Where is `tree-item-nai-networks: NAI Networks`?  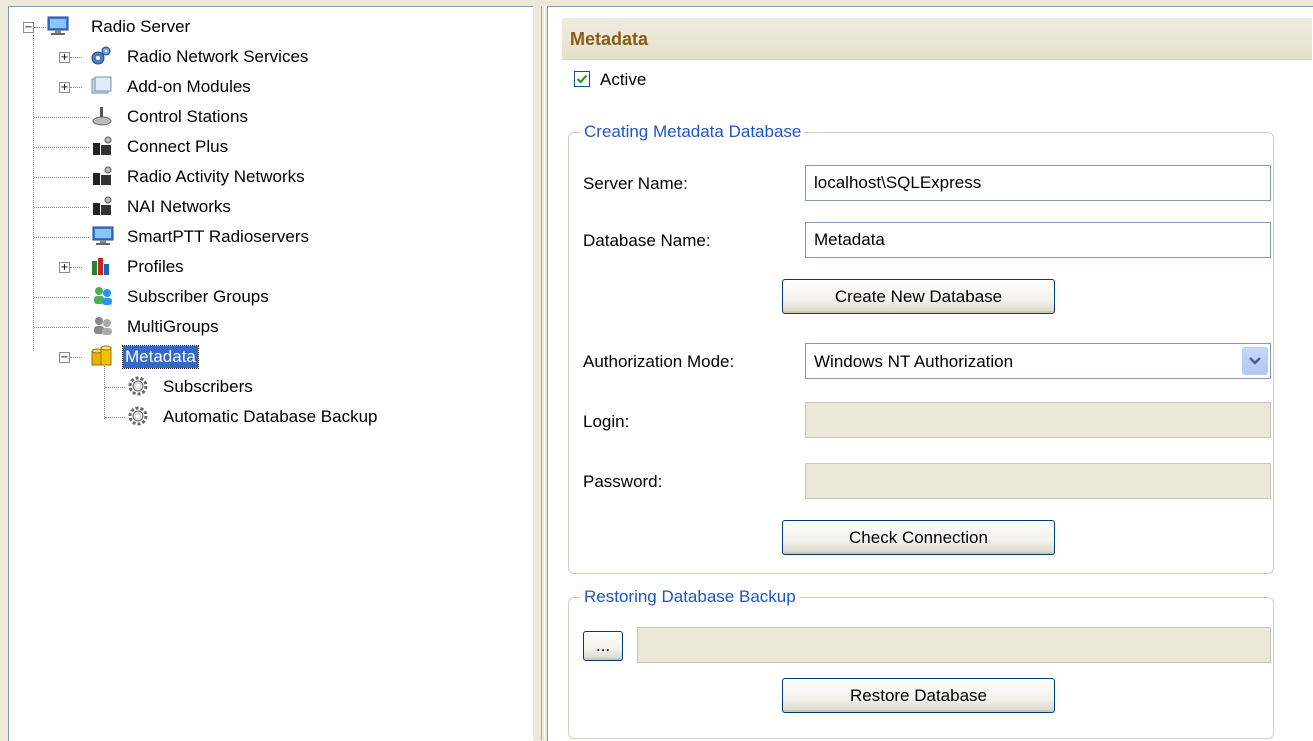 tree-item-nai-networks: NAI Networks is located at coordinates (179, 207).